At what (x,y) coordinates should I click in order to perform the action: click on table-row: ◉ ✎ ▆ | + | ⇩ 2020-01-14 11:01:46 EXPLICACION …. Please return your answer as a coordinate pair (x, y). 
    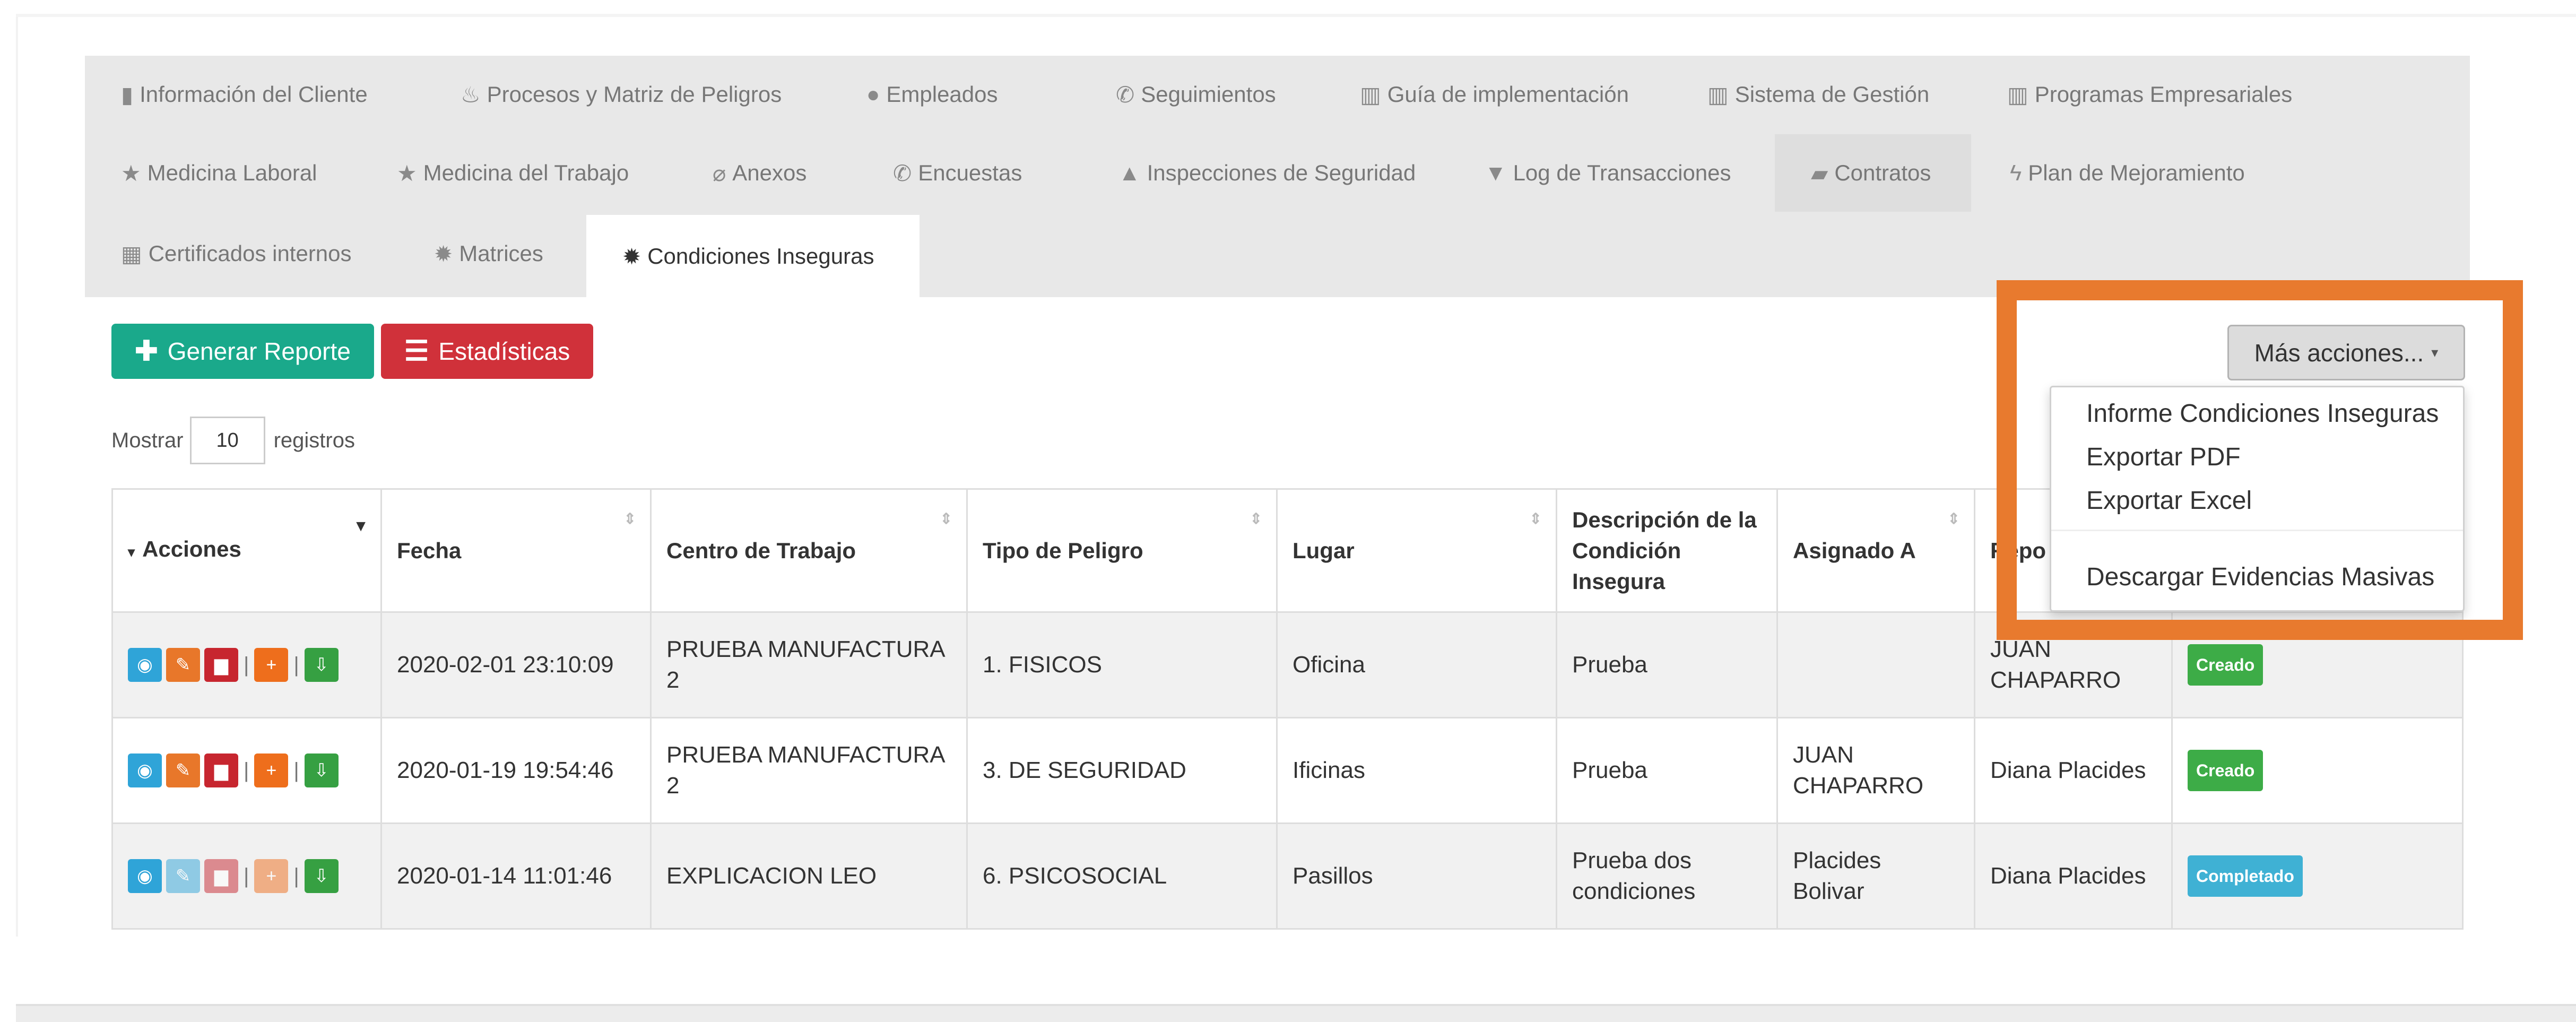
    Looking at the image, I should click on (1287, 876).